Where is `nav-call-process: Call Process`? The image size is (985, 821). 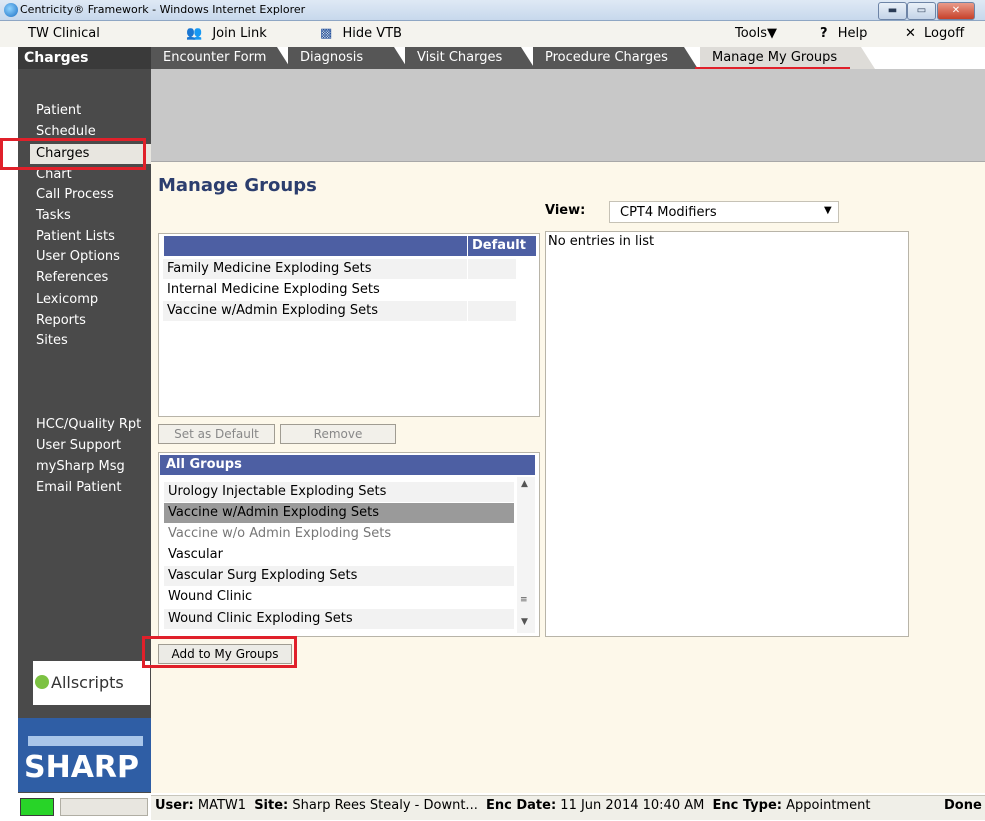 nav-call-process: Call Process is located at coordinates (101, 195).